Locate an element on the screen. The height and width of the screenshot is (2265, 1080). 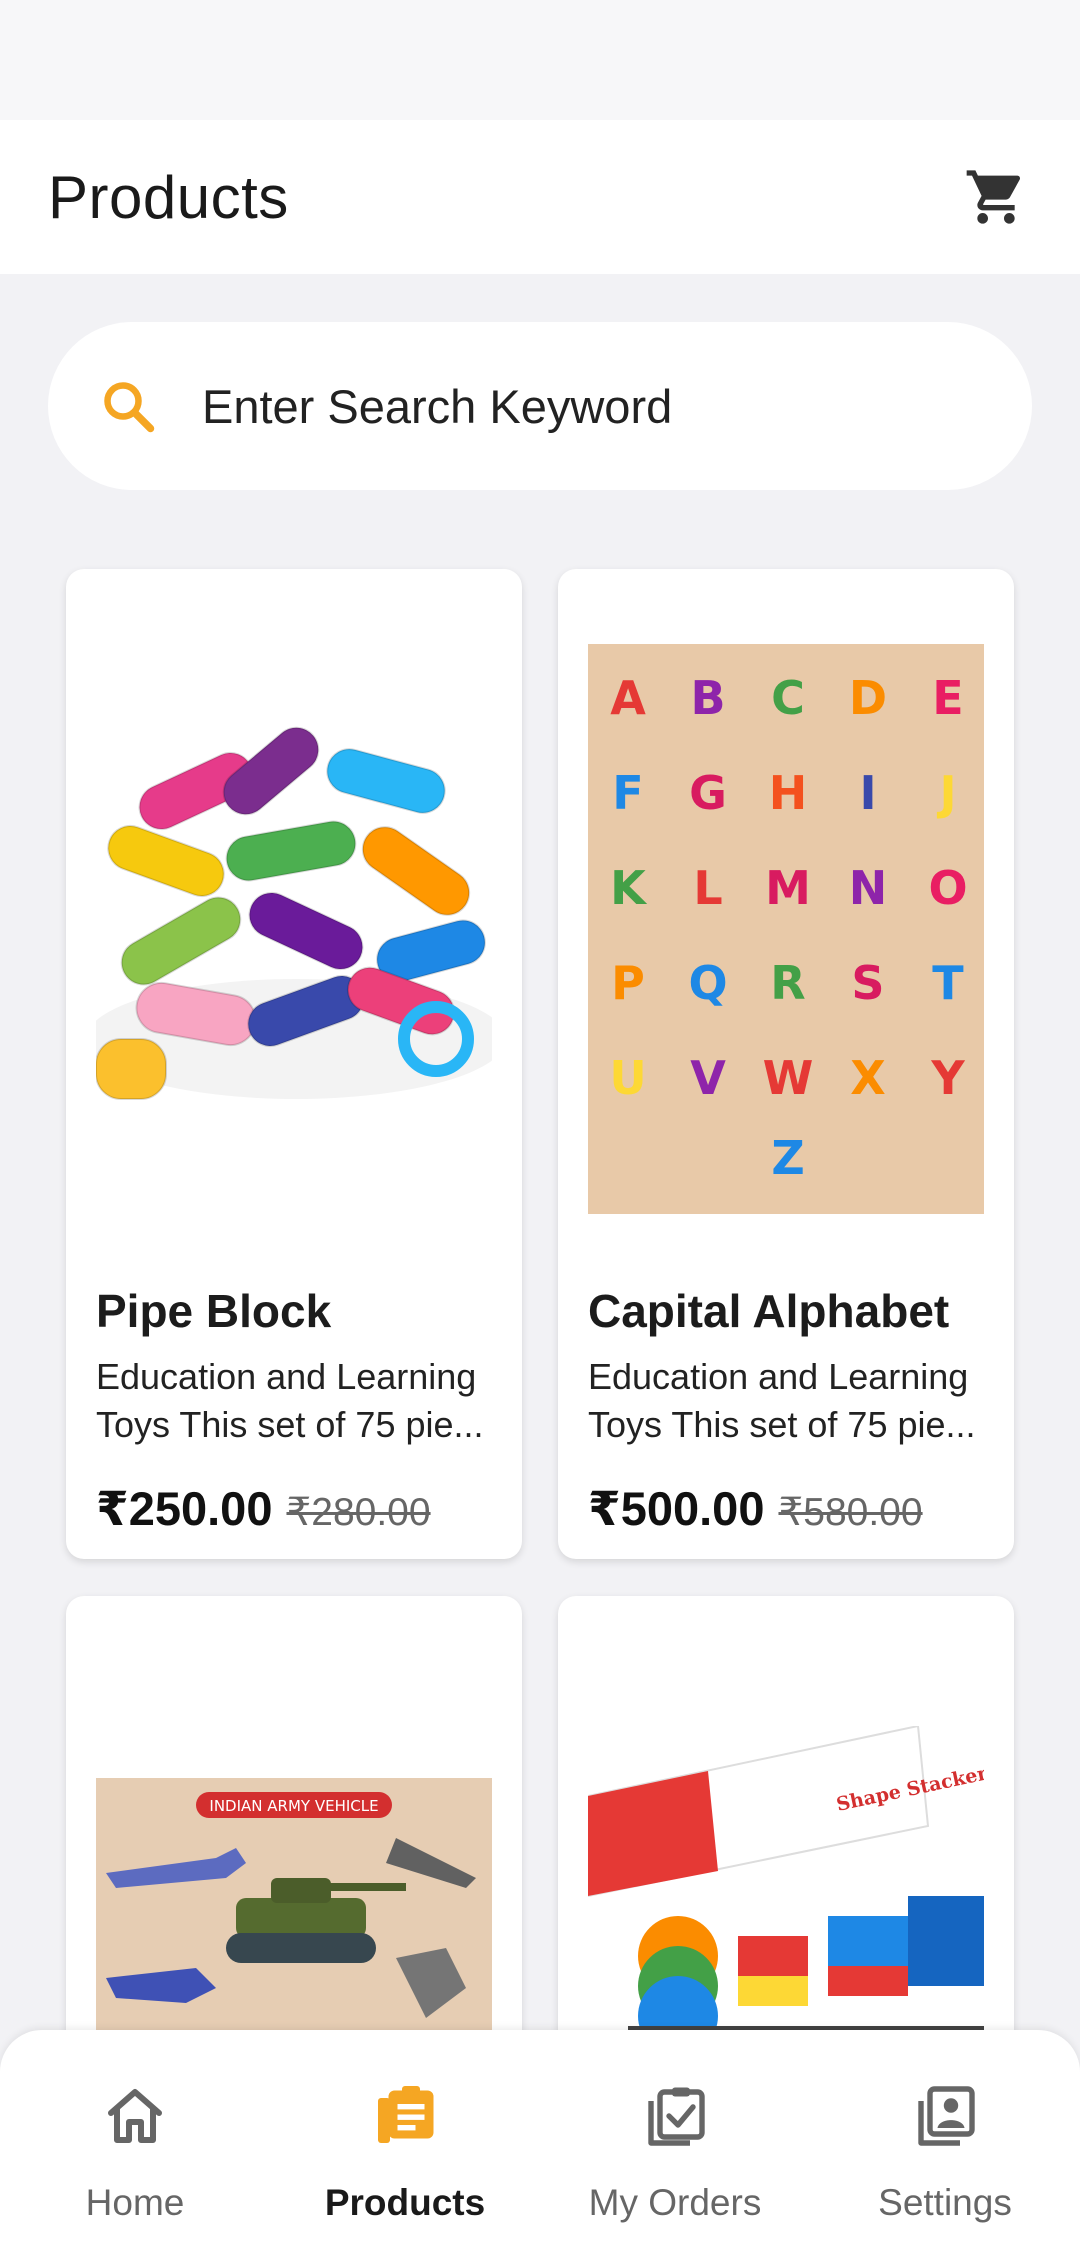
settings-icon is located at coordinates (946, 2116).